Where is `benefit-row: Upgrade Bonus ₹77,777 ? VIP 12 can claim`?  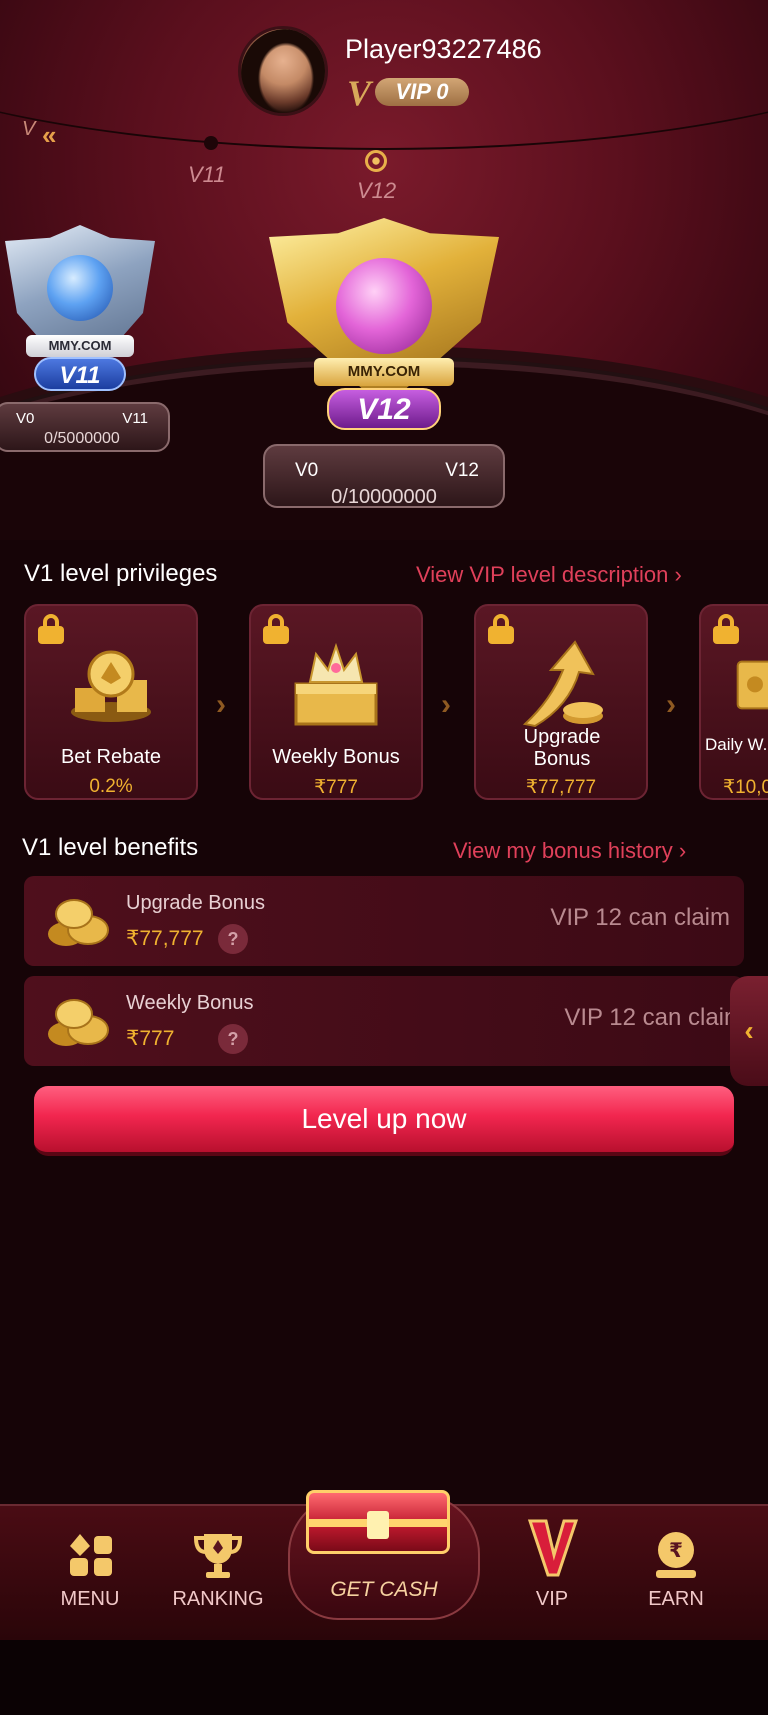 benefit-row: Upgrade Bonus ₹77,777 ? VIP 12 can claim is located at coordinates (384, 921).